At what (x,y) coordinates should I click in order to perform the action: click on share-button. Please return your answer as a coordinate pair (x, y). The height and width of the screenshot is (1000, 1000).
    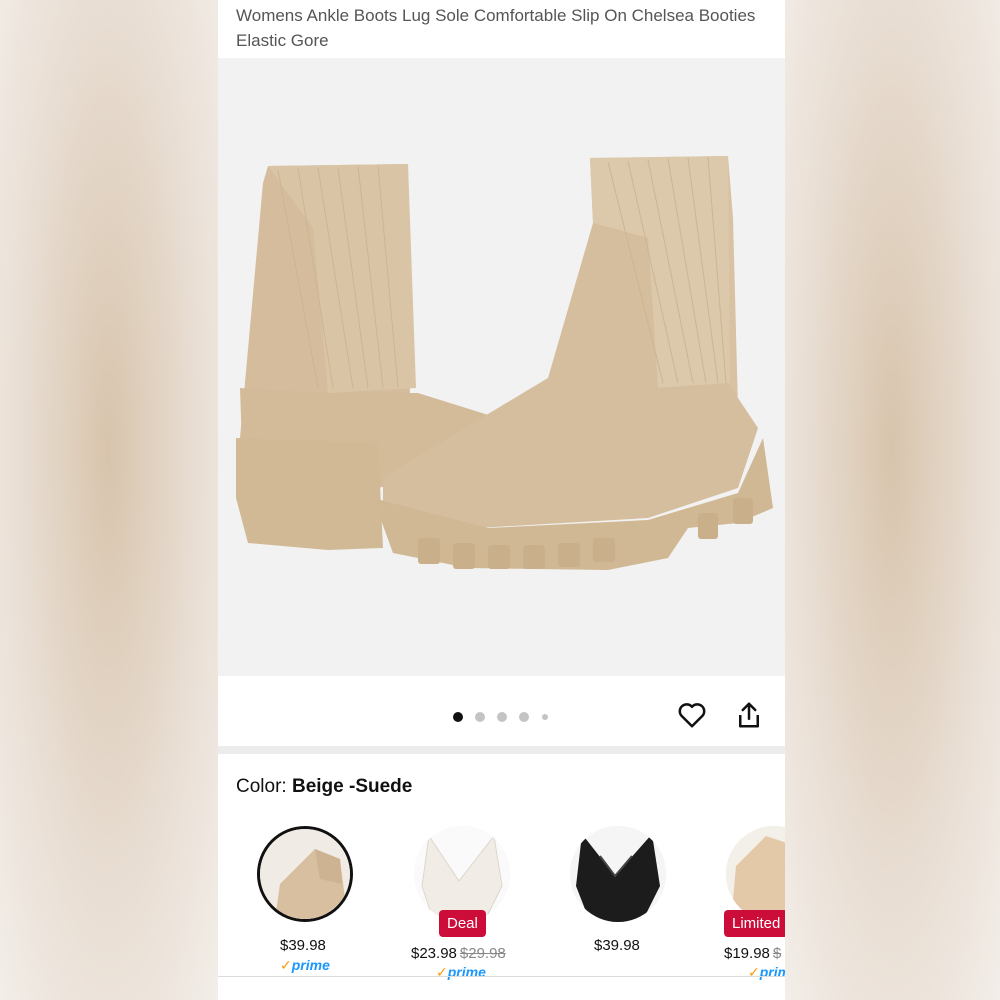
    Looking at the image, I should click on (751, 717).